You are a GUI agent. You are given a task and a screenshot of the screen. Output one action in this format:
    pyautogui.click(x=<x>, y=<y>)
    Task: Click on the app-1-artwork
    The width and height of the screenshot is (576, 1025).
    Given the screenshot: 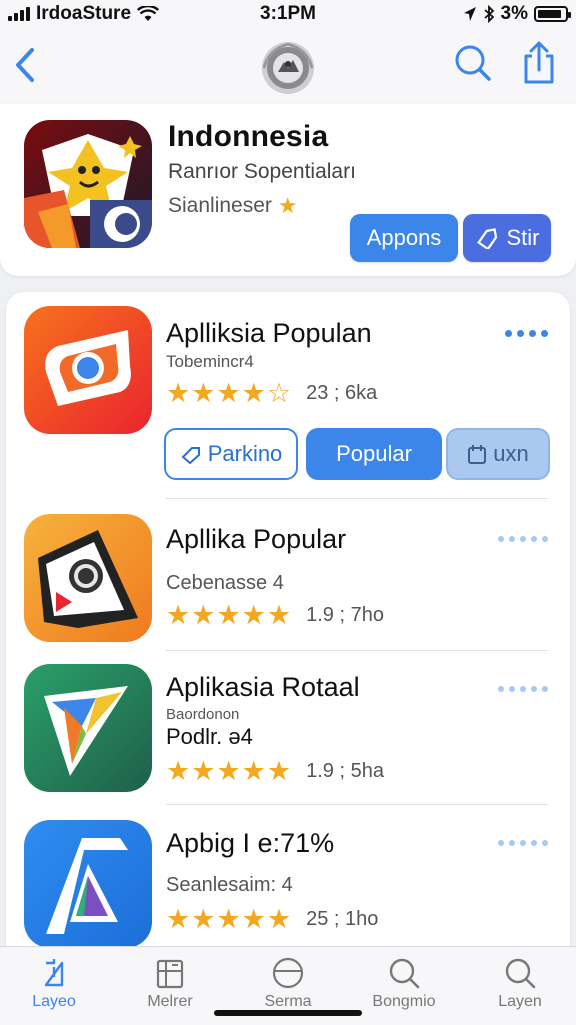 What is the action you would take?
    pyautogui.click(x=88, y=370)
    